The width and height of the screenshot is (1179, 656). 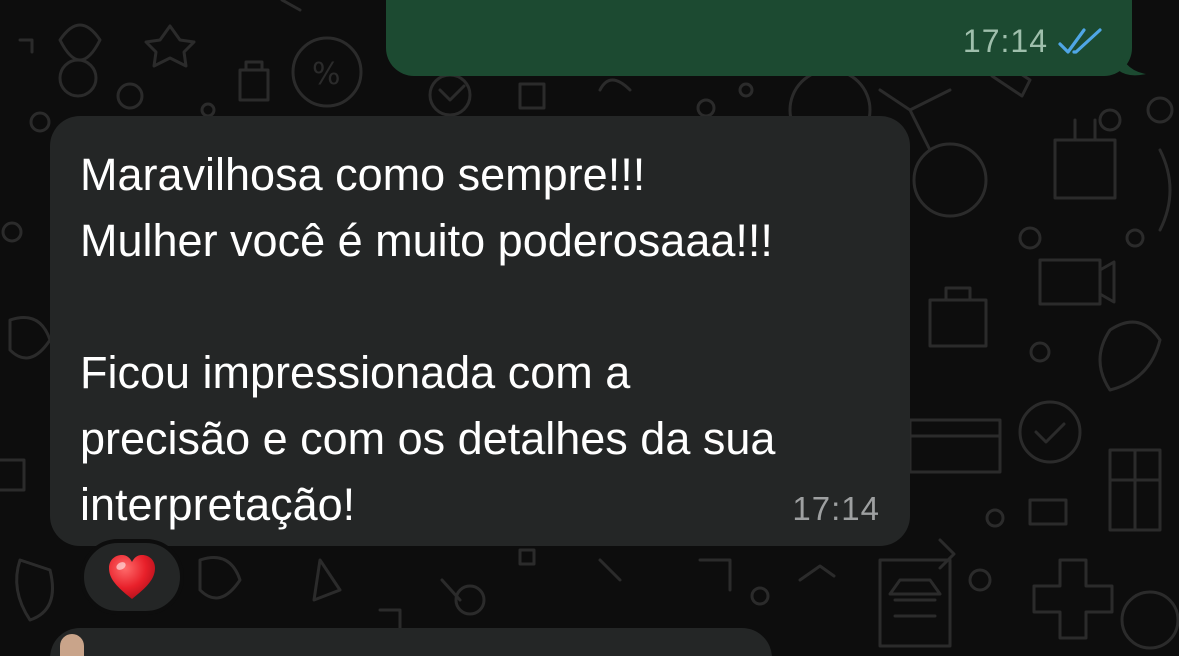 What do you see at coordinates (1005, 41) in the screenshot?
I see `outgoing-message-time: 17:14` at bounding box center [1005, 41].